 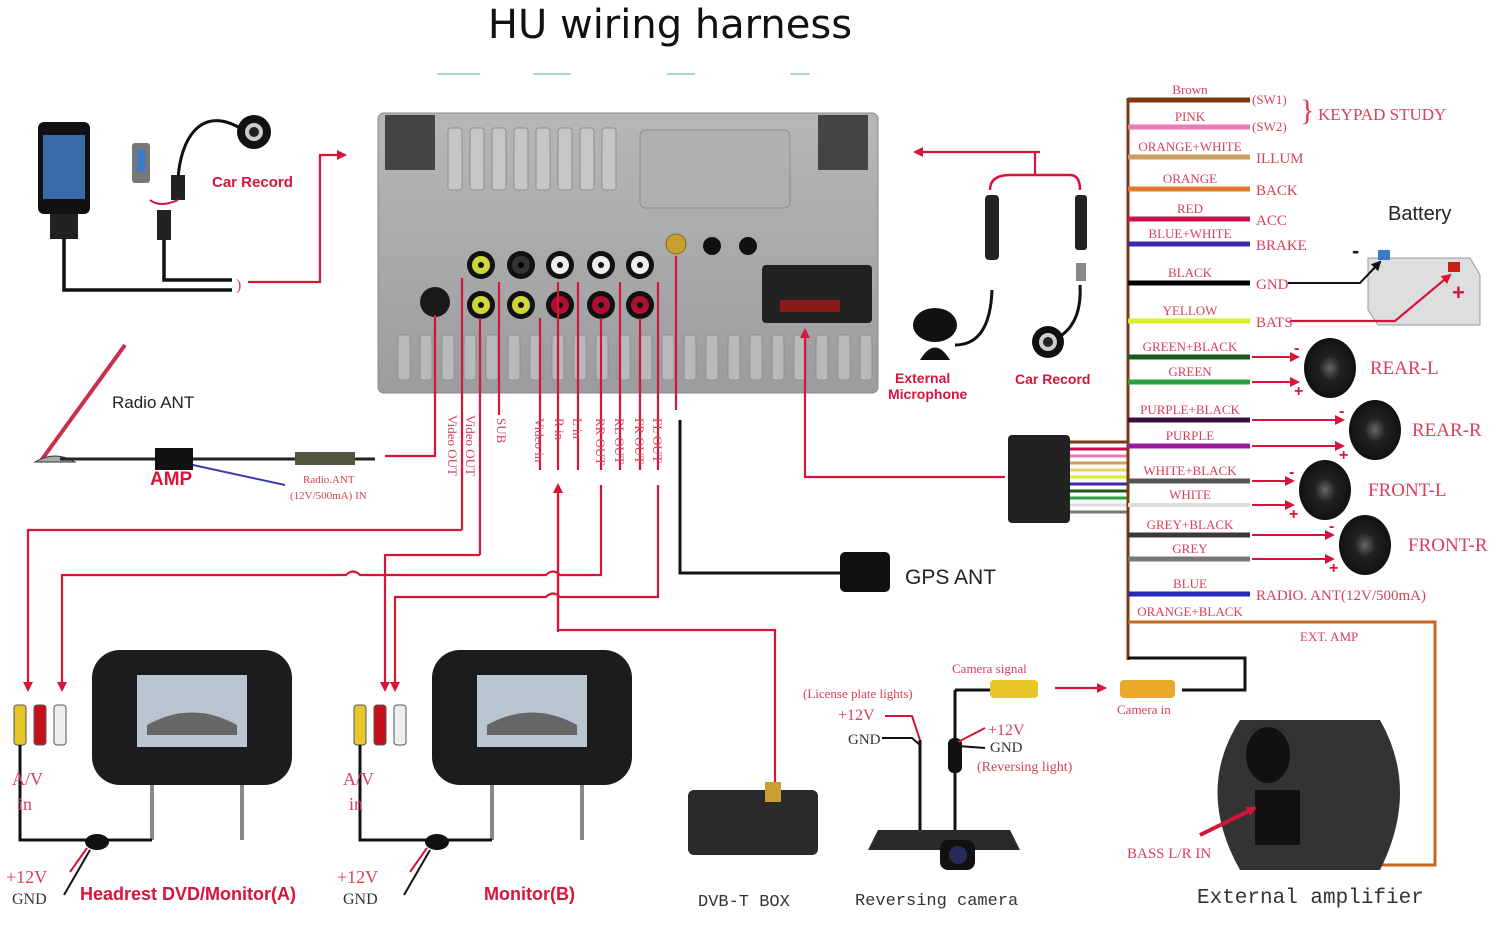 What do you see at coordinates (1407, 490) in the screenshot?
I see `speaker-label: FRONT-L` at bounding box center [1407, 490].